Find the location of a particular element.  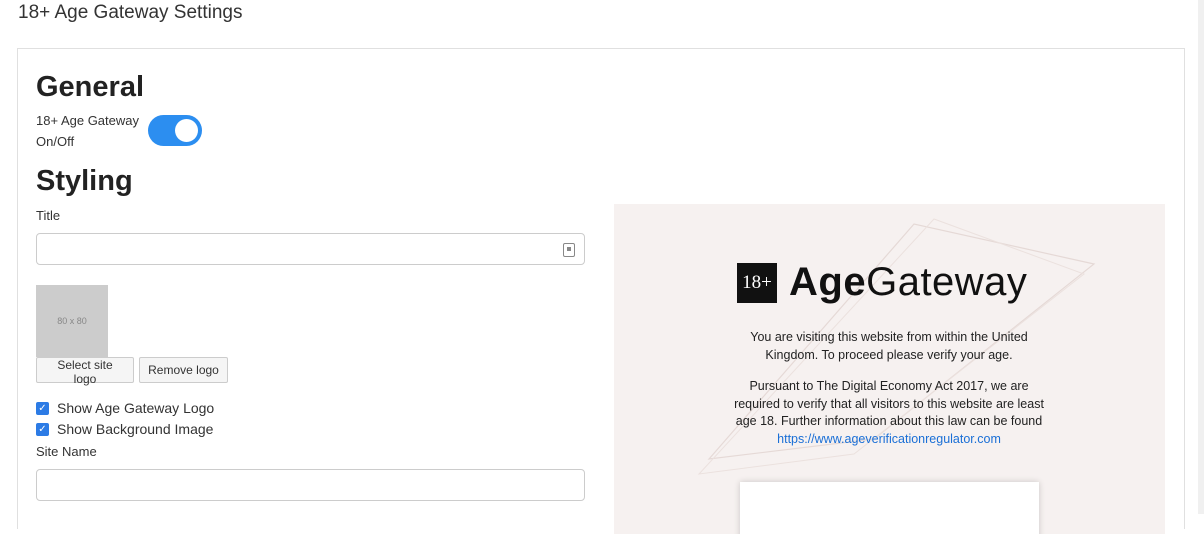

show-bg-row: ✓ Show Background Image is located at coordinates (124, 429).